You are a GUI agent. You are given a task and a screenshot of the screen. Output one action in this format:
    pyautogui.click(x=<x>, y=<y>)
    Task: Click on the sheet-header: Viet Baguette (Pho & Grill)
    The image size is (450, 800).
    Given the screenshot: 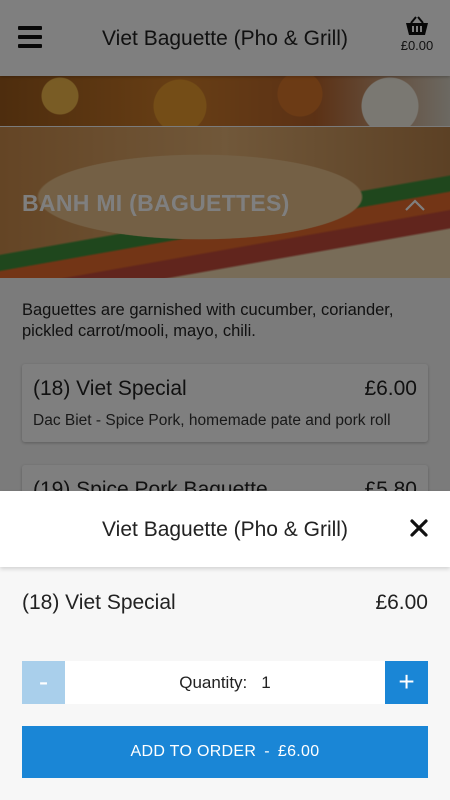 What is the action you would take?
    pyautogui.click(x=225, y=529)
    